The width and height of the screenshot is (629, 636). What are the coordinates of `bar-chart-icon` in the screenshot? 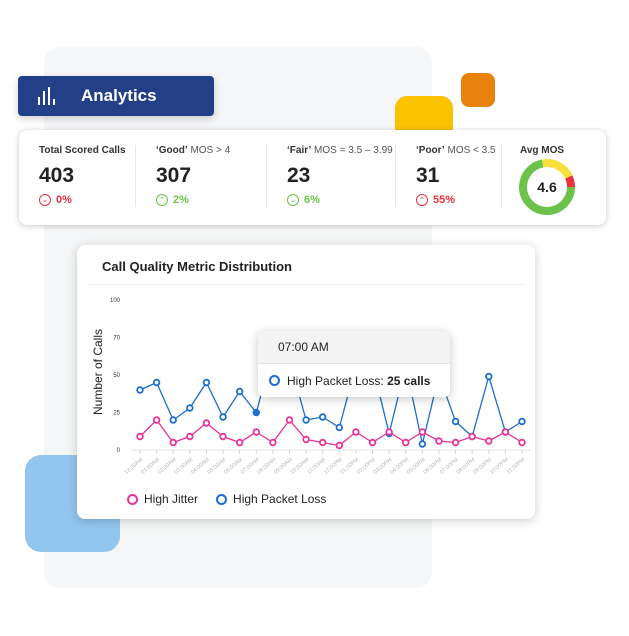 It's located at (49, 96).